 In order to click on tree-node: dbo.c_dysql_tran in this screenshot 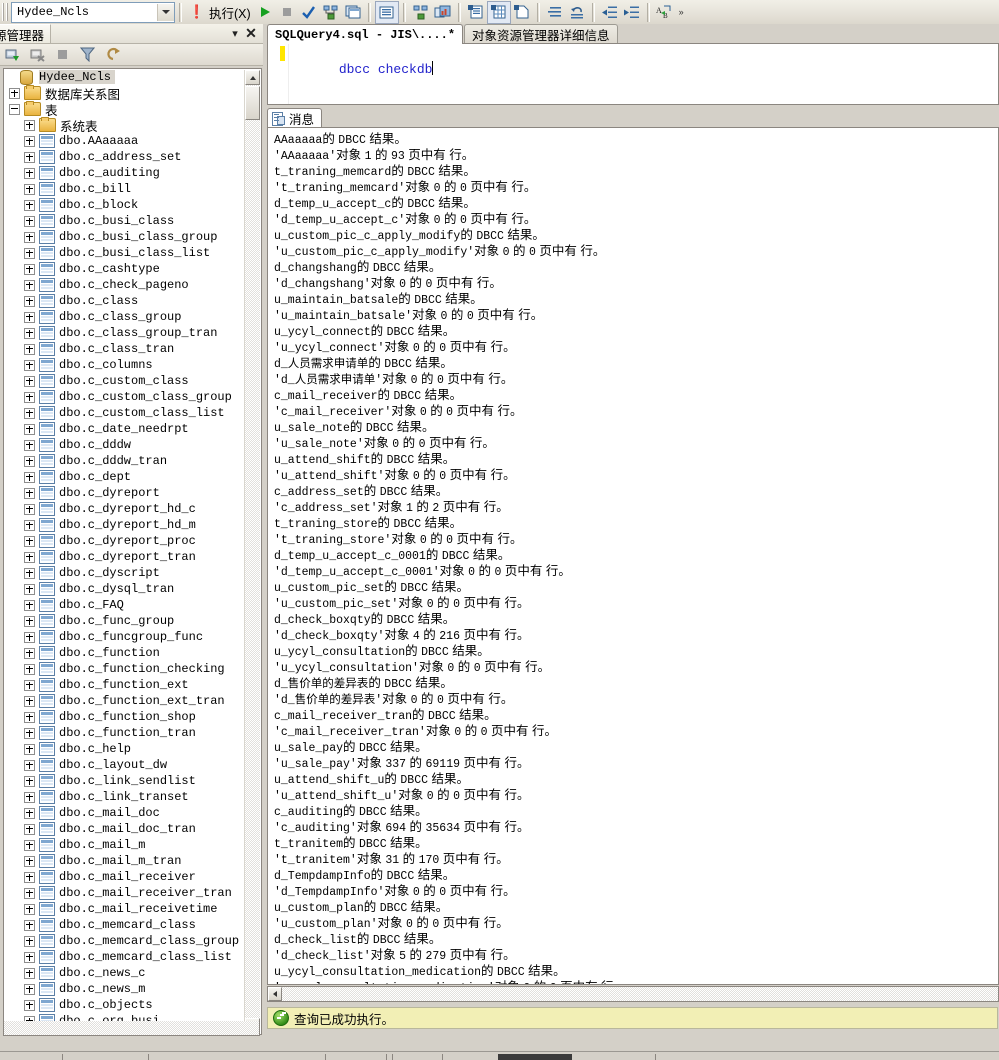, I will do `click(124, 589)`.